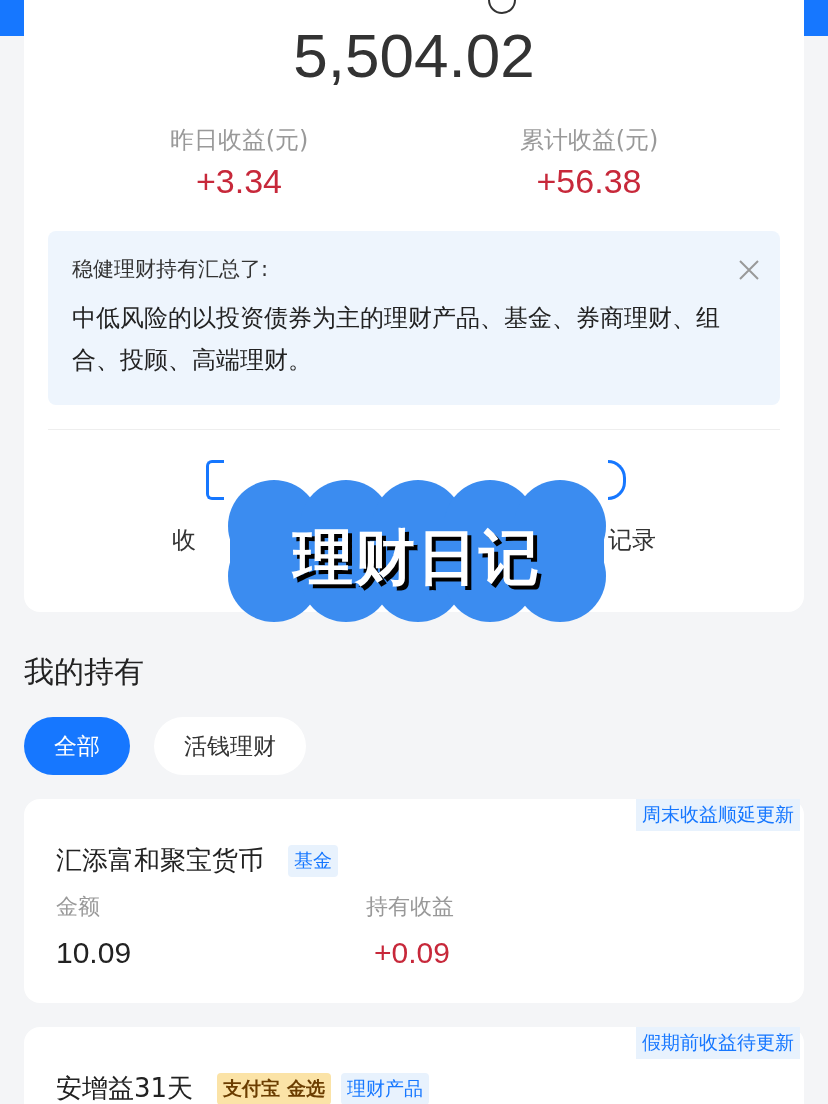  I want to click on filter-tab: 活钱理财, so click(230, 746).